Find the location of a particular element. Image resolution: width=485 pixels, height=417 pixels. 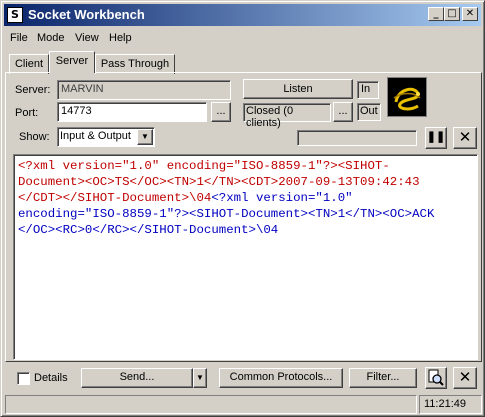

tab-pass-through: Pass Through is located at coordinates (135, 64).